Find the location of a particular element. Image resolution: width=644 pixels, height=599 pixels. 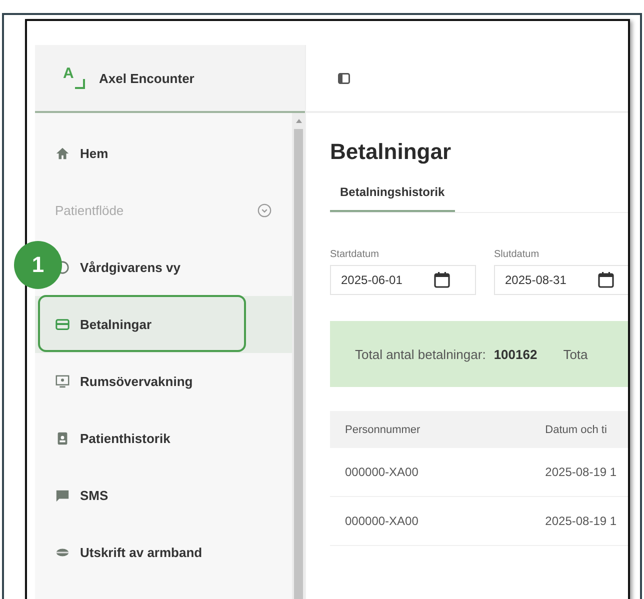

summary-value: 100162 is located at coordinates (516, 354).